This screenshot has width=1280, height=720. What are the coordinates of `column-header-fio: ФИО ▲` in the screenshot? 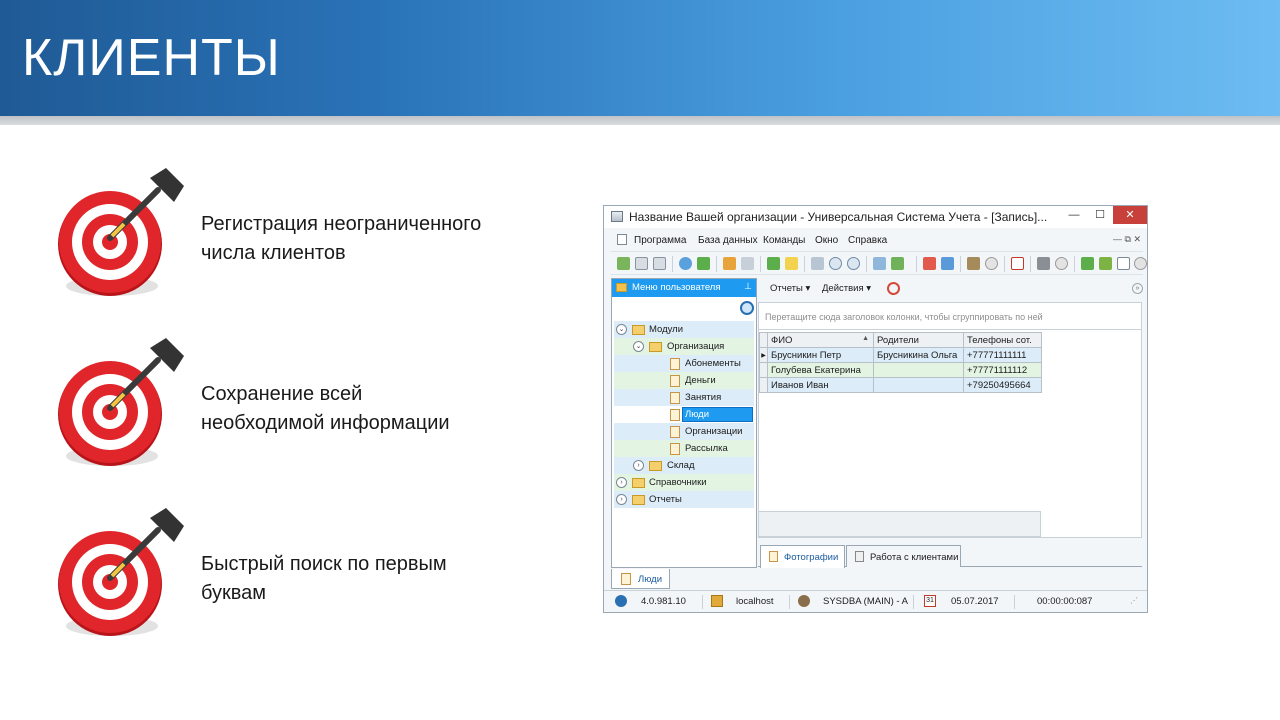 It's located at (820, 340).